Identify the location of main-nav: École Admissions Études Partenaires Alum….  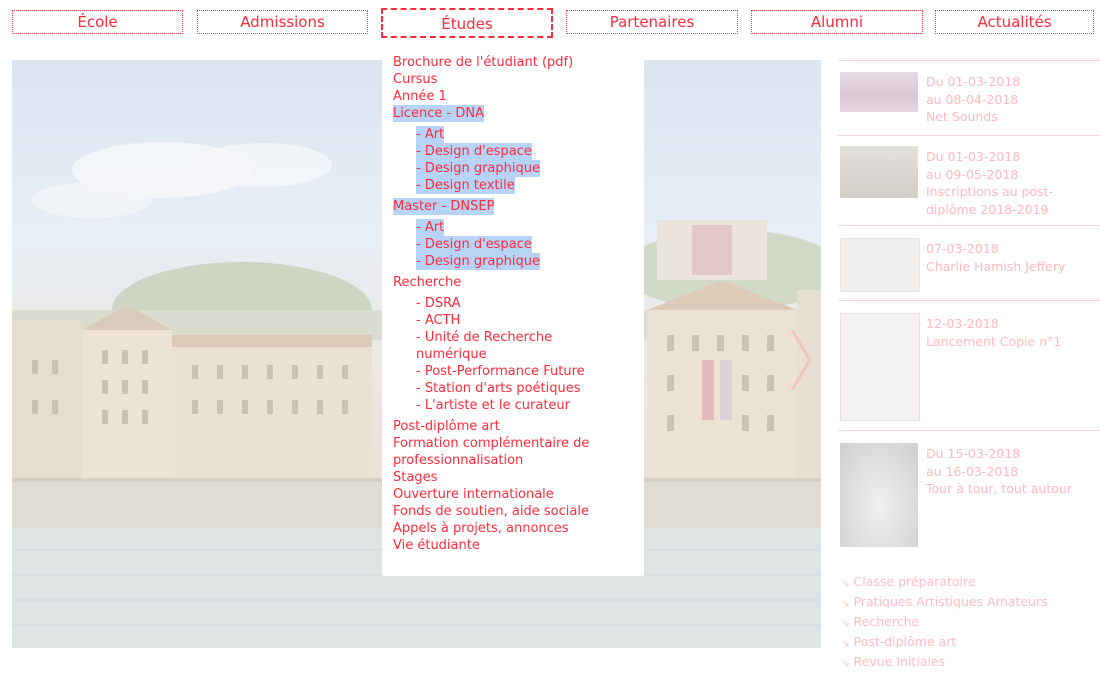
(553, 23).